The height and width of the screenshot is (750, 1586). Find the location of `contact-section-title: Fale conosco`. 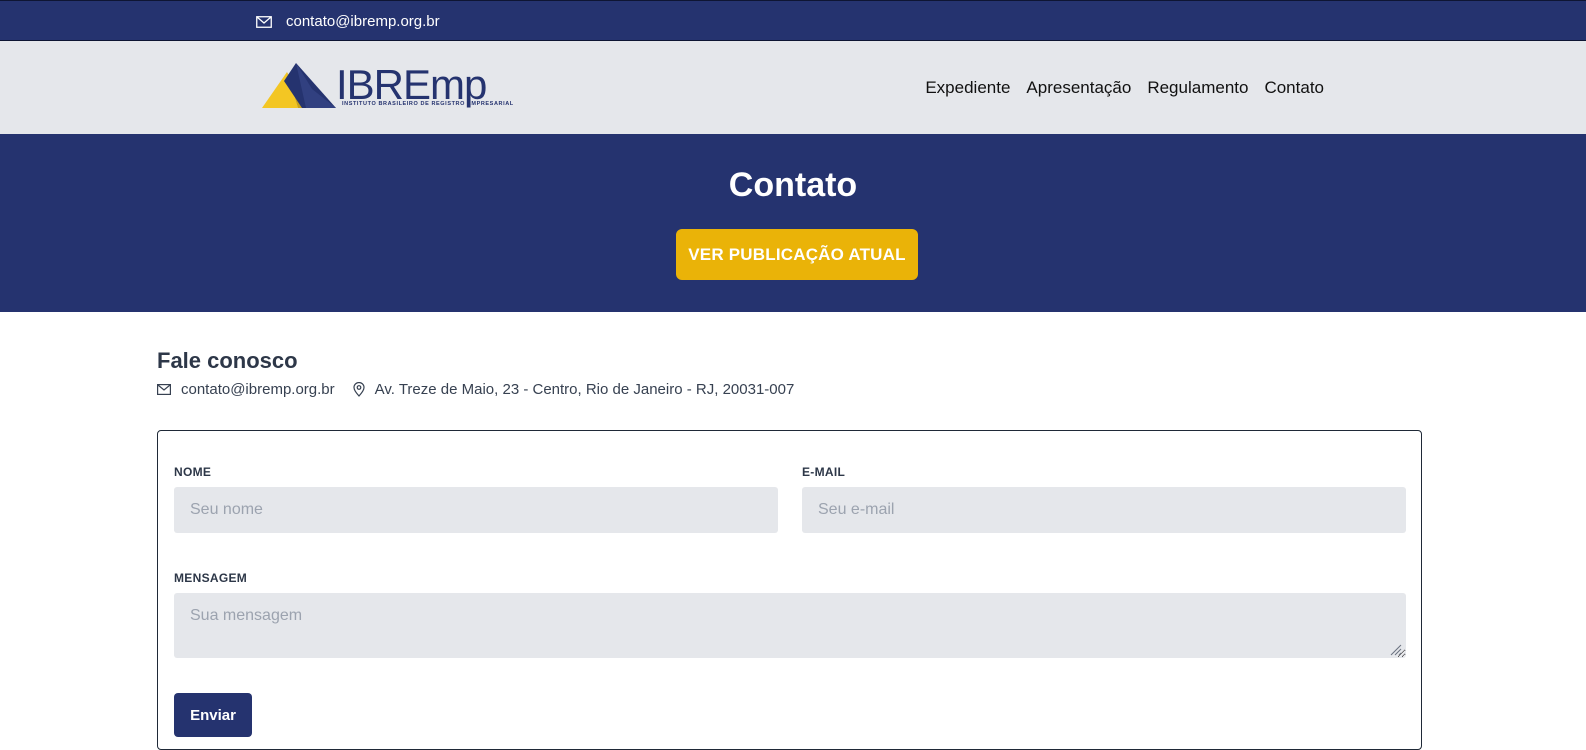

contact-section-title: Fale conosco is located at coordinates (227, 360).